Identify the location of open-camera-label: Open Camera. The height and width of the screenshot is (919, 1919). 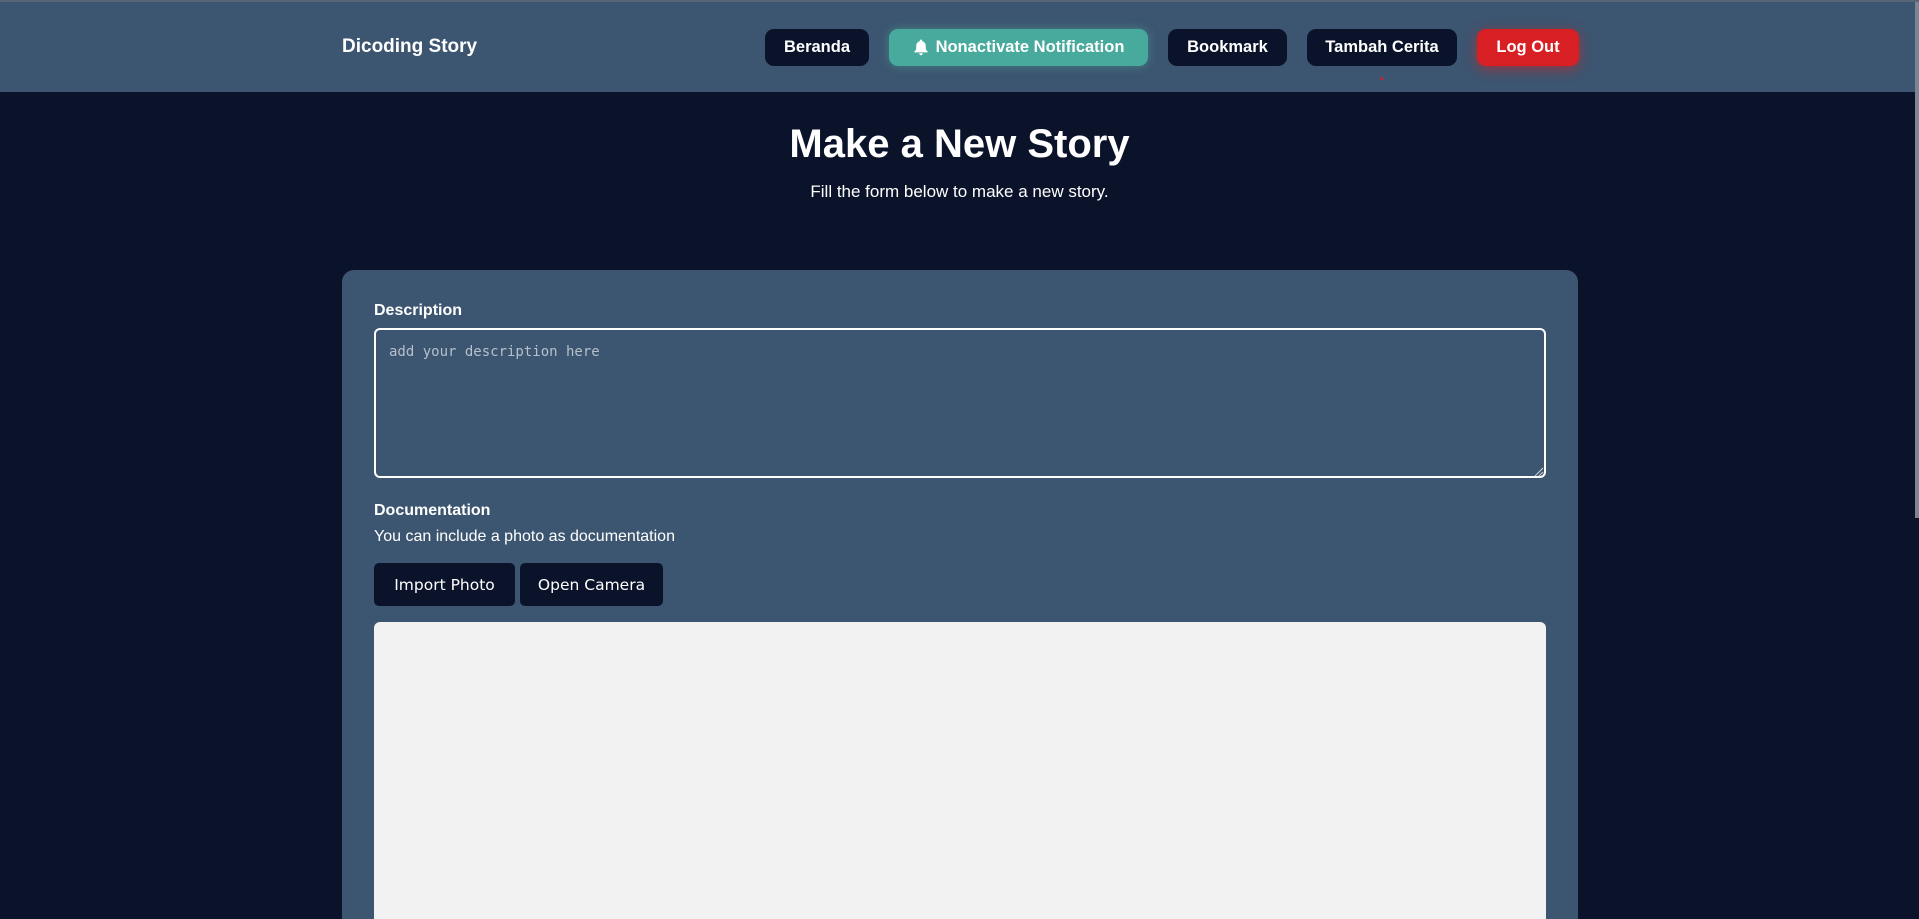
(591, 584).